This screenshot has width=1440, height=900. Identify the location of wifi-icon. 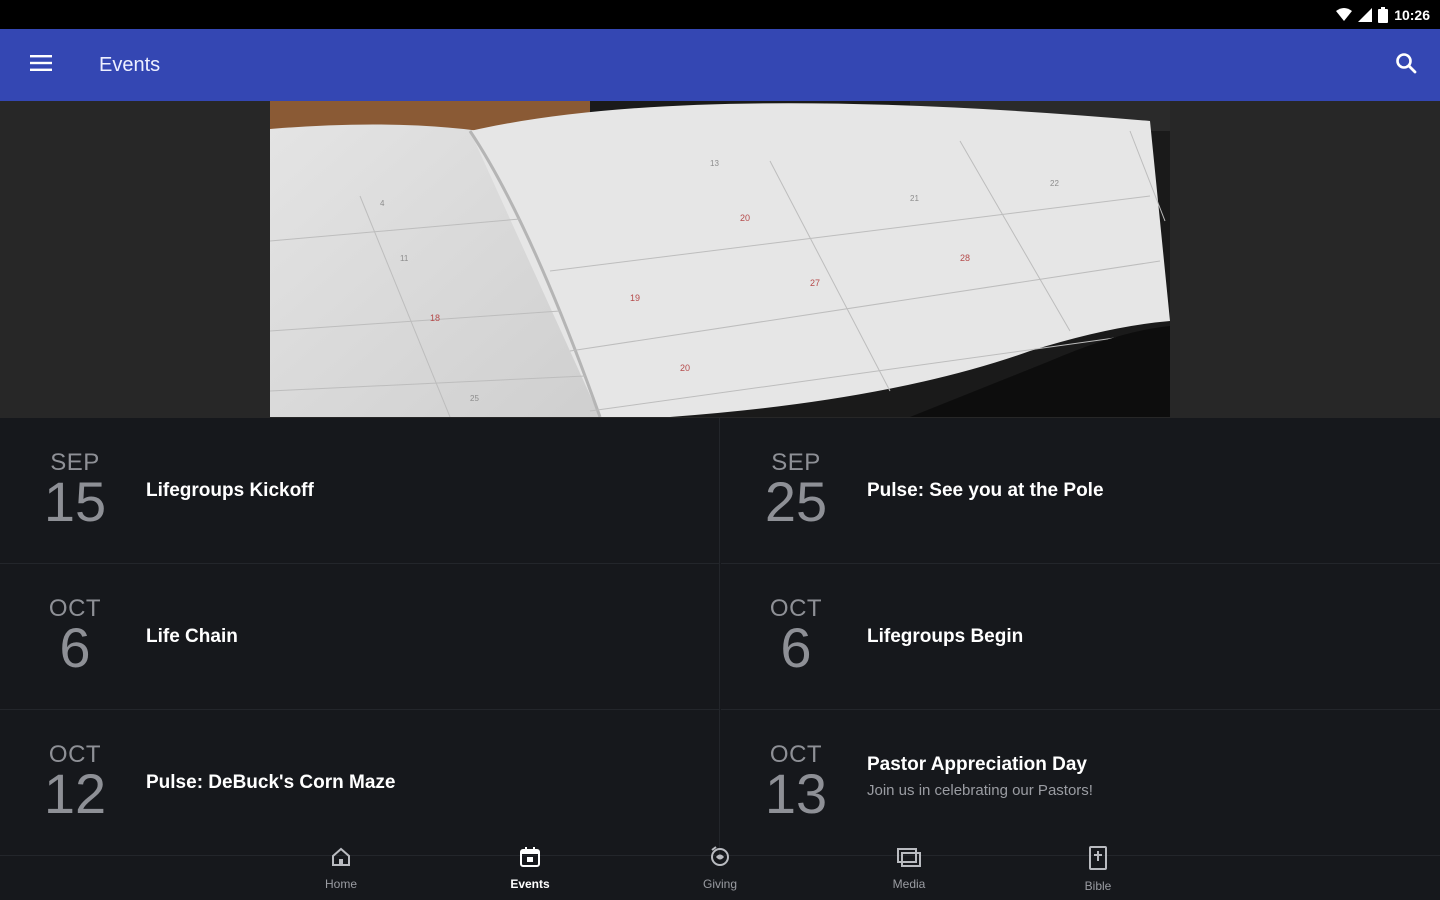
(1344, 14).